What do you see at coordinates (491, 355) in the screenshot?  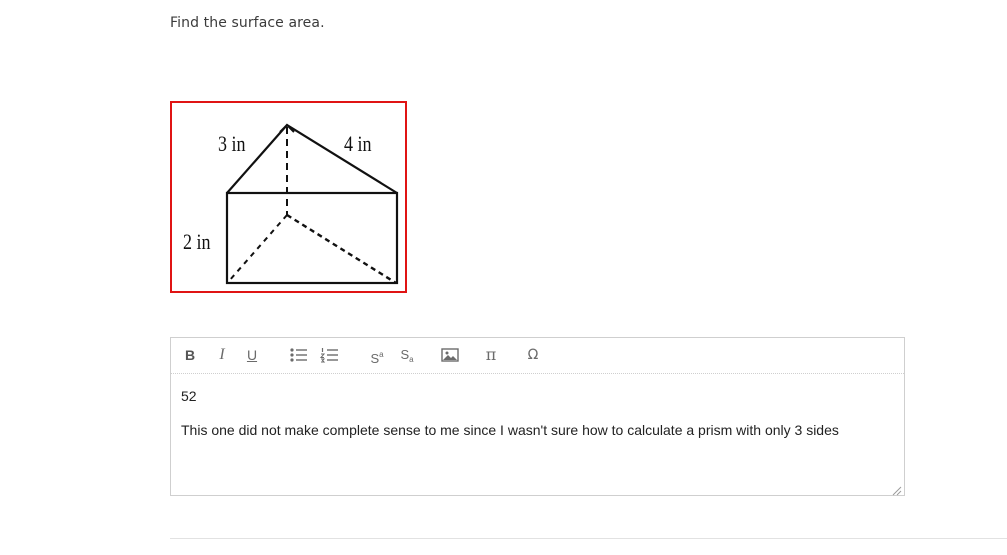 I see `insert-pi-button: π` at bounding box center [491, 355].